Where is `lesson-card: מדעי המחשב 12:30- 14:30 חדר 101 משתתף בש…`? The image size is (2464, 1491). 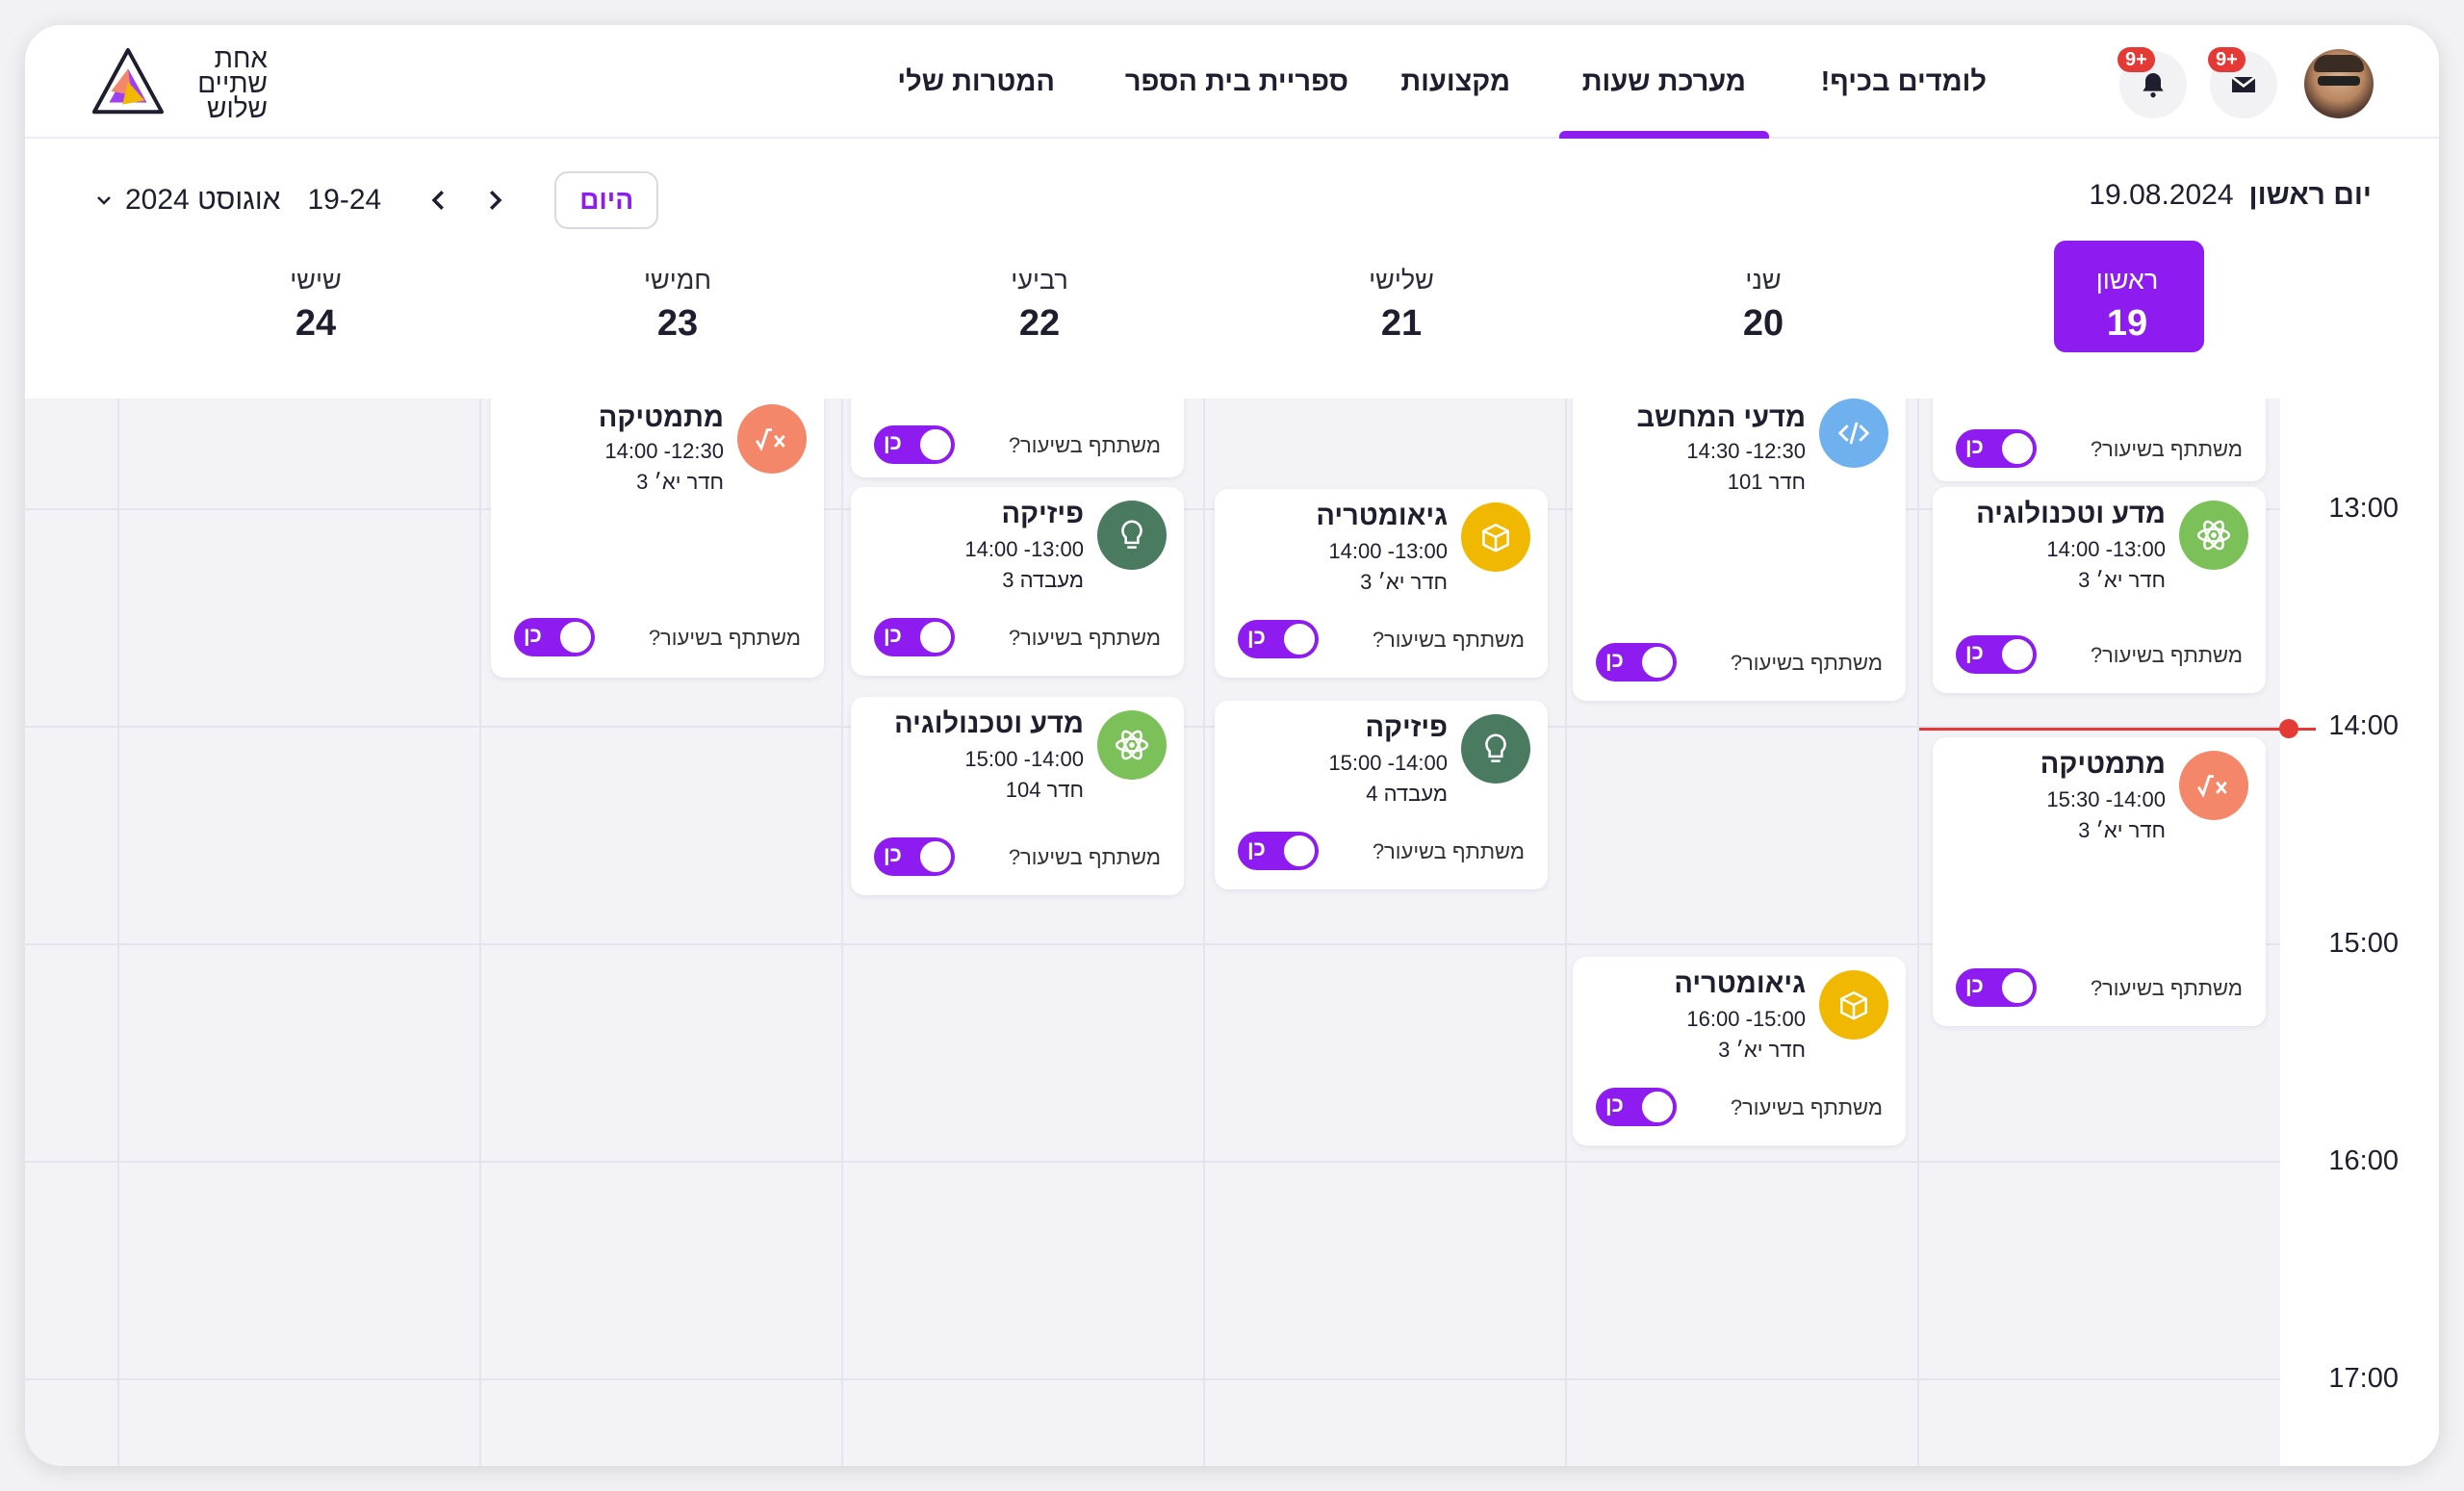 lesson-card: מדעי המחשב 12:30- 14:30 חדר 101 משתתף בש… is located at coordinates (1739, 549).